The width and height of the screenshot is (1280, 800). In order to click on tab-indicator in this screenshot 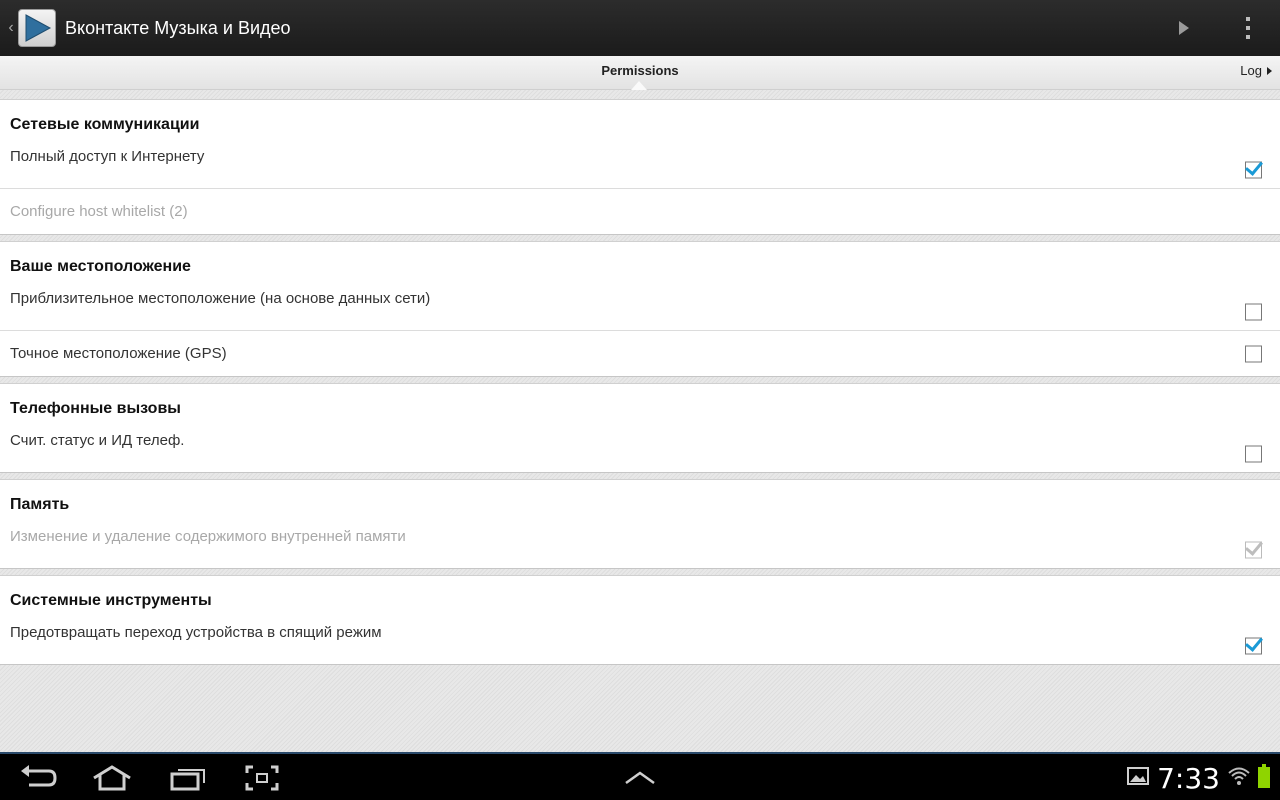, I will do `click(639, 85)`.